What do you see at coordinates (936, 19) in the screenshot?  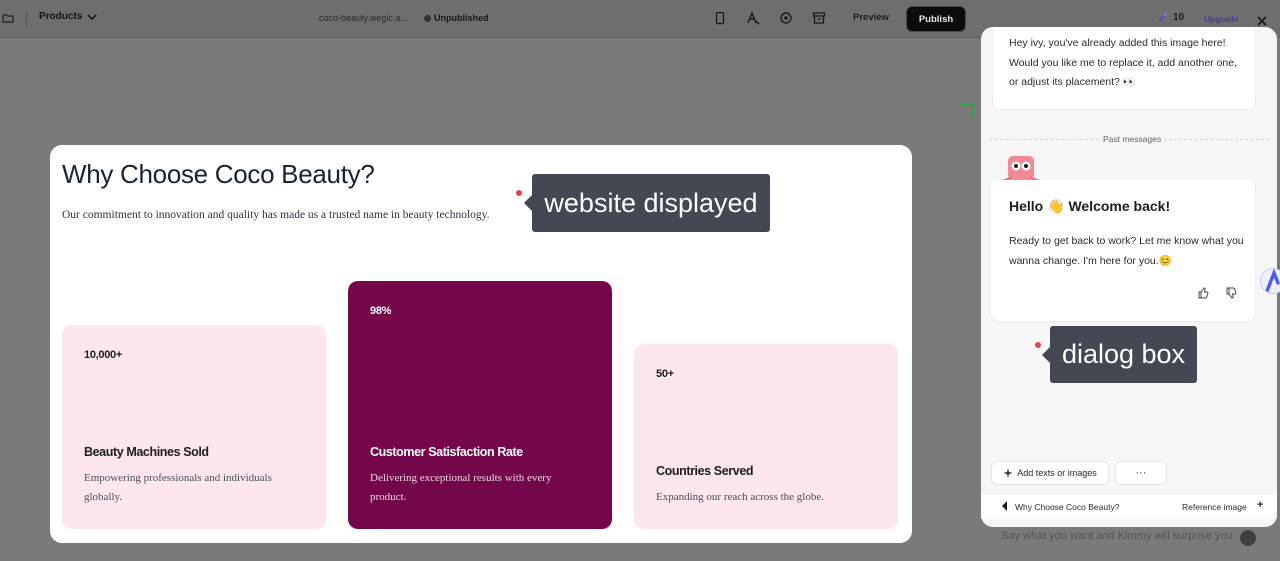 I see `publish-button: Publish` at bounding box center [936, 19].